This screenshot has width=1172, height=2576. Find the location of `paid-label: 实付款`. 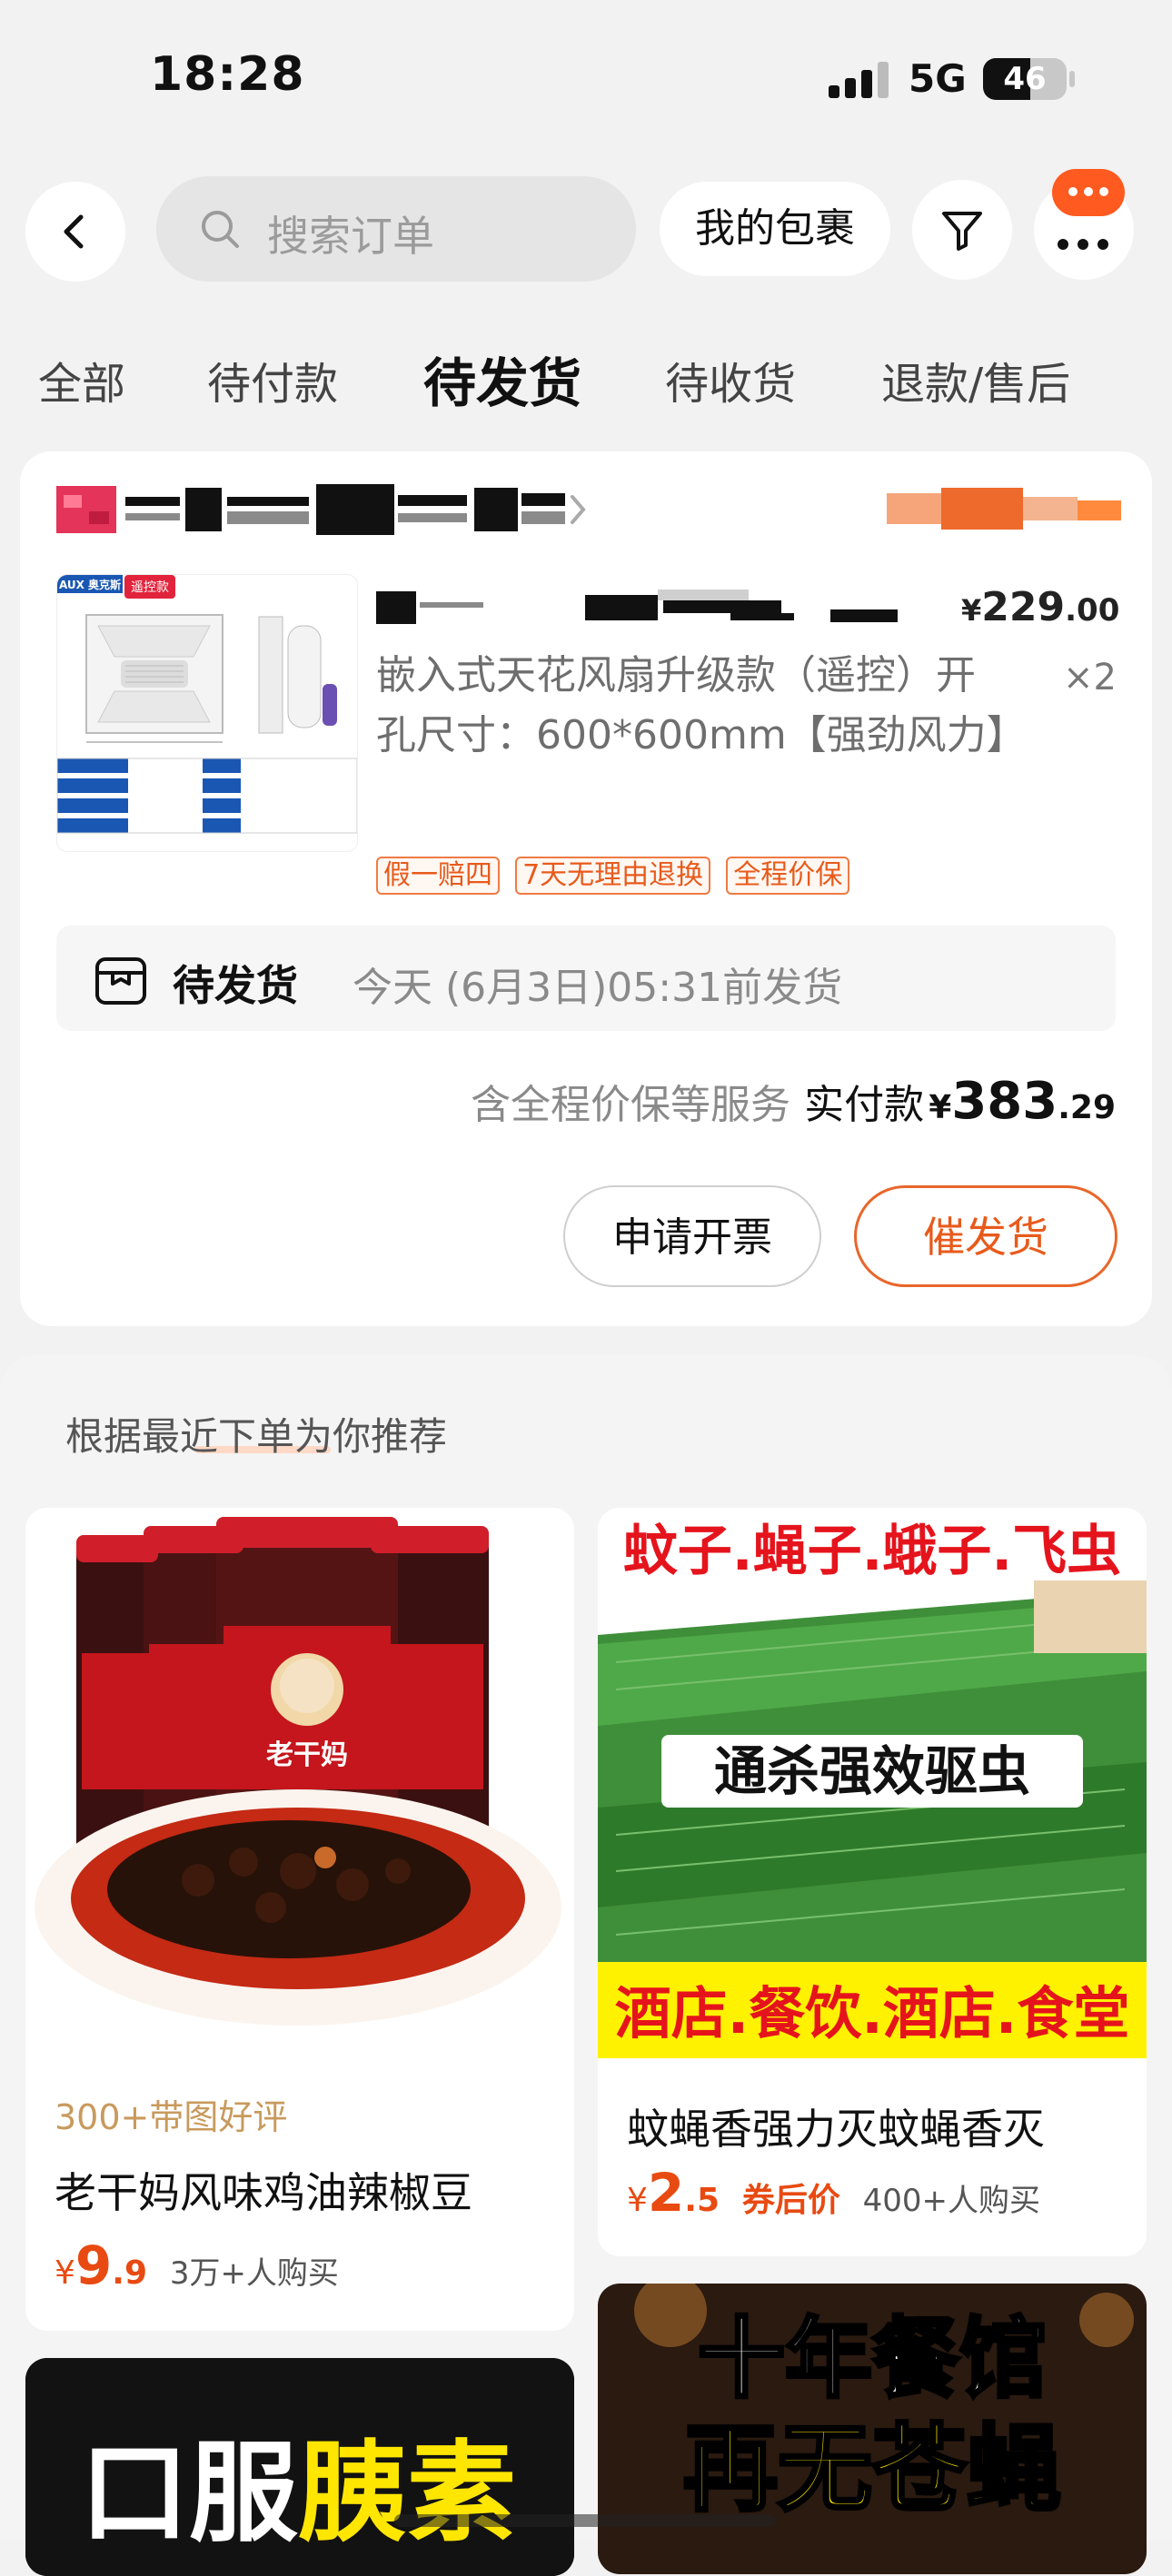

paid-label: 实付款 is located at coordinates (865, 1105).